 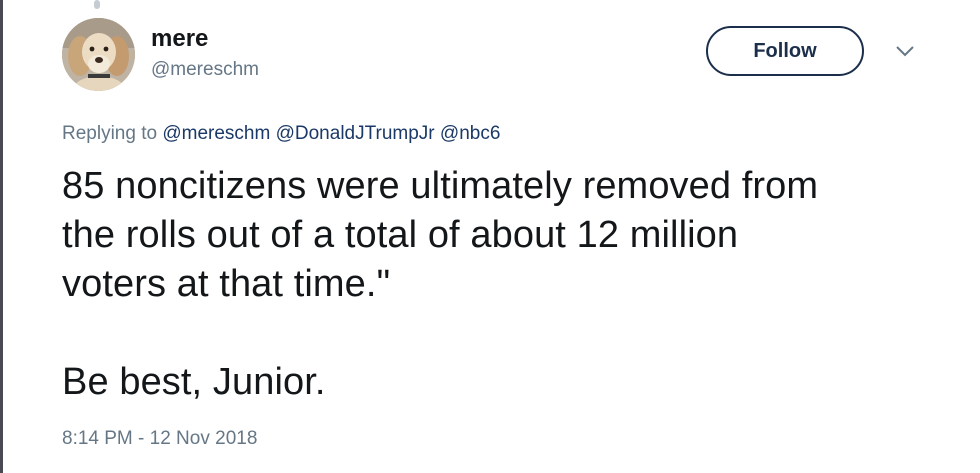 I want to click on replying-to-label: Replying to, so click(x=110, y=133).